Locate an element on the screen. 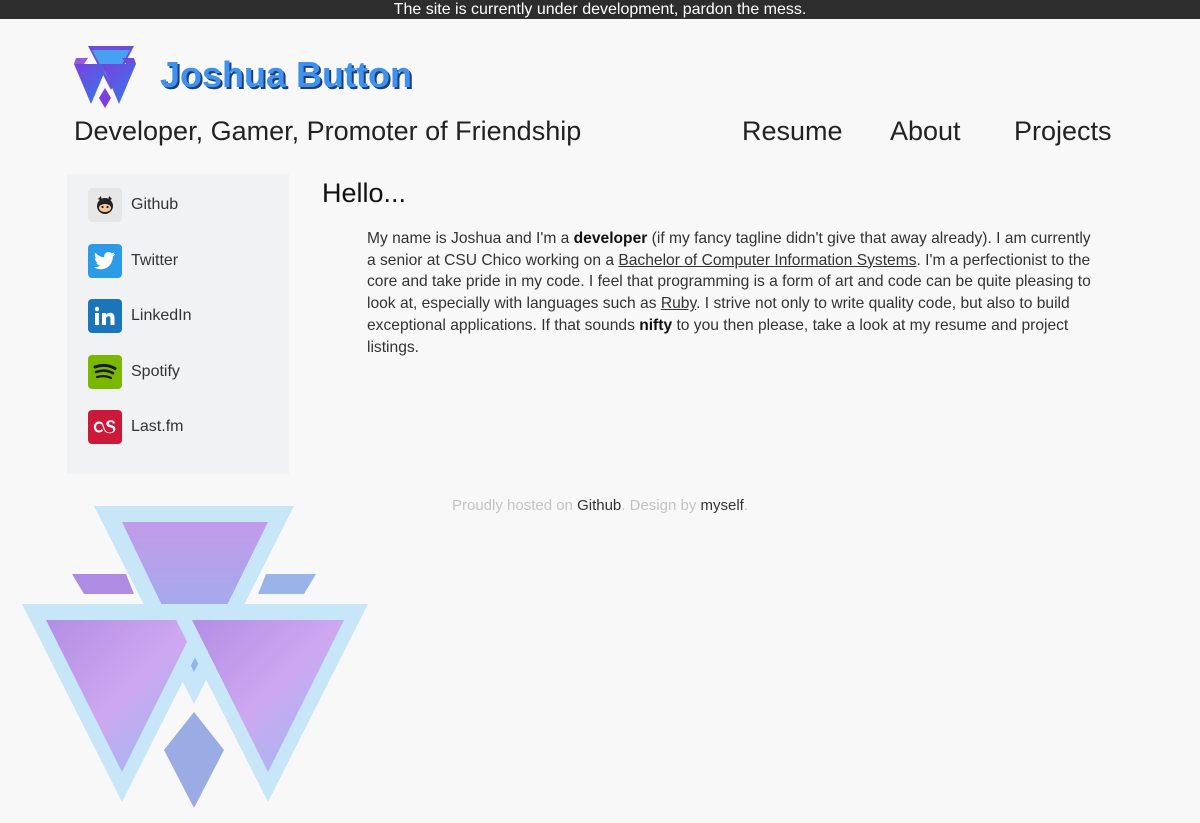 The image size is (1200, 823). social-label: Last.fm is located at coordinates (157, 426).